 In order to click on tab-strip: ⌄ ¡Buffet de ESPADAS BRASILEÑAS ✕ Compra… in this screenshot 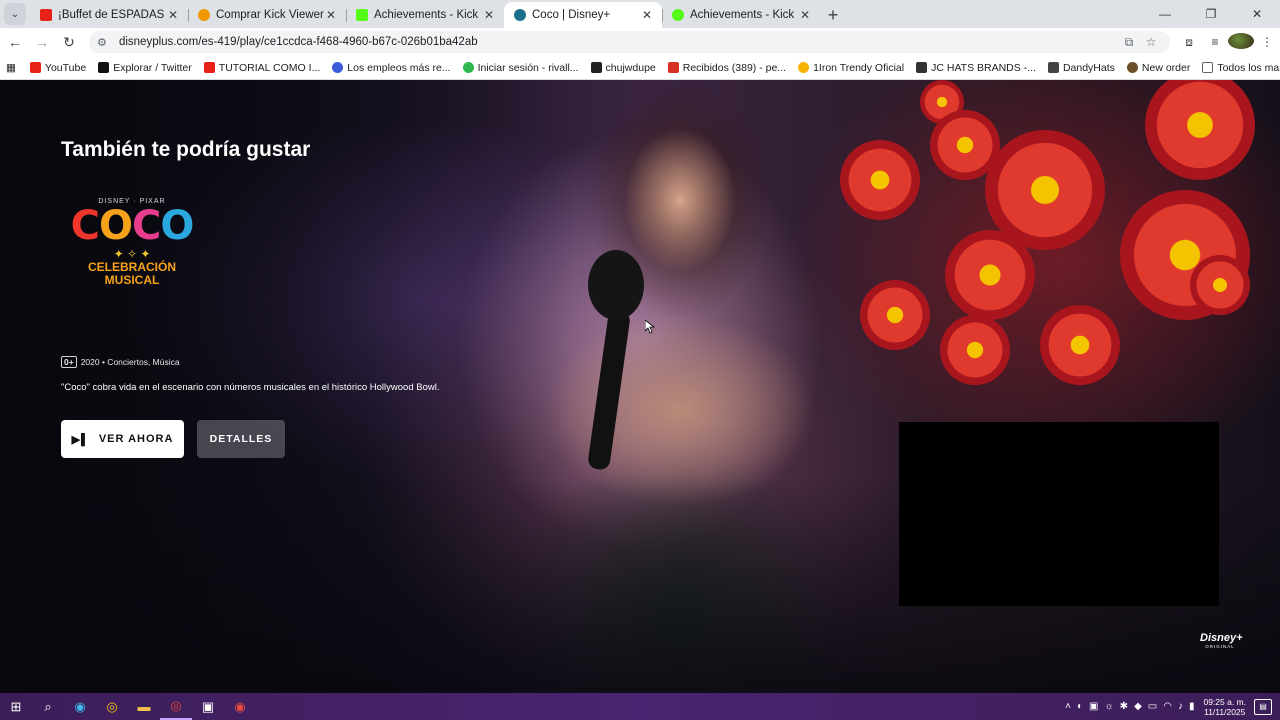, I will do `click(640, 14)`.